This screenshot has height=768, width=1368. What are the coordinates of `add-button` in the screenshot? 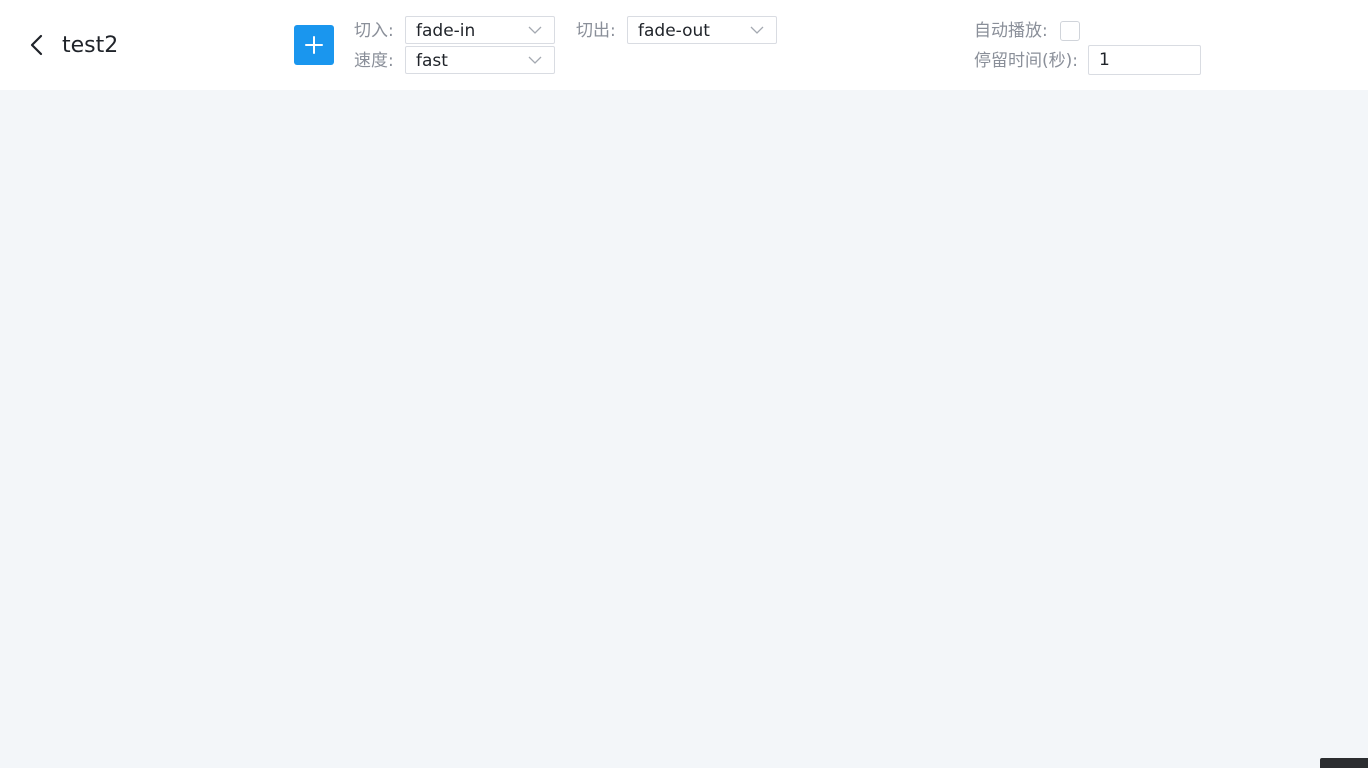 It's located at (314, 45).